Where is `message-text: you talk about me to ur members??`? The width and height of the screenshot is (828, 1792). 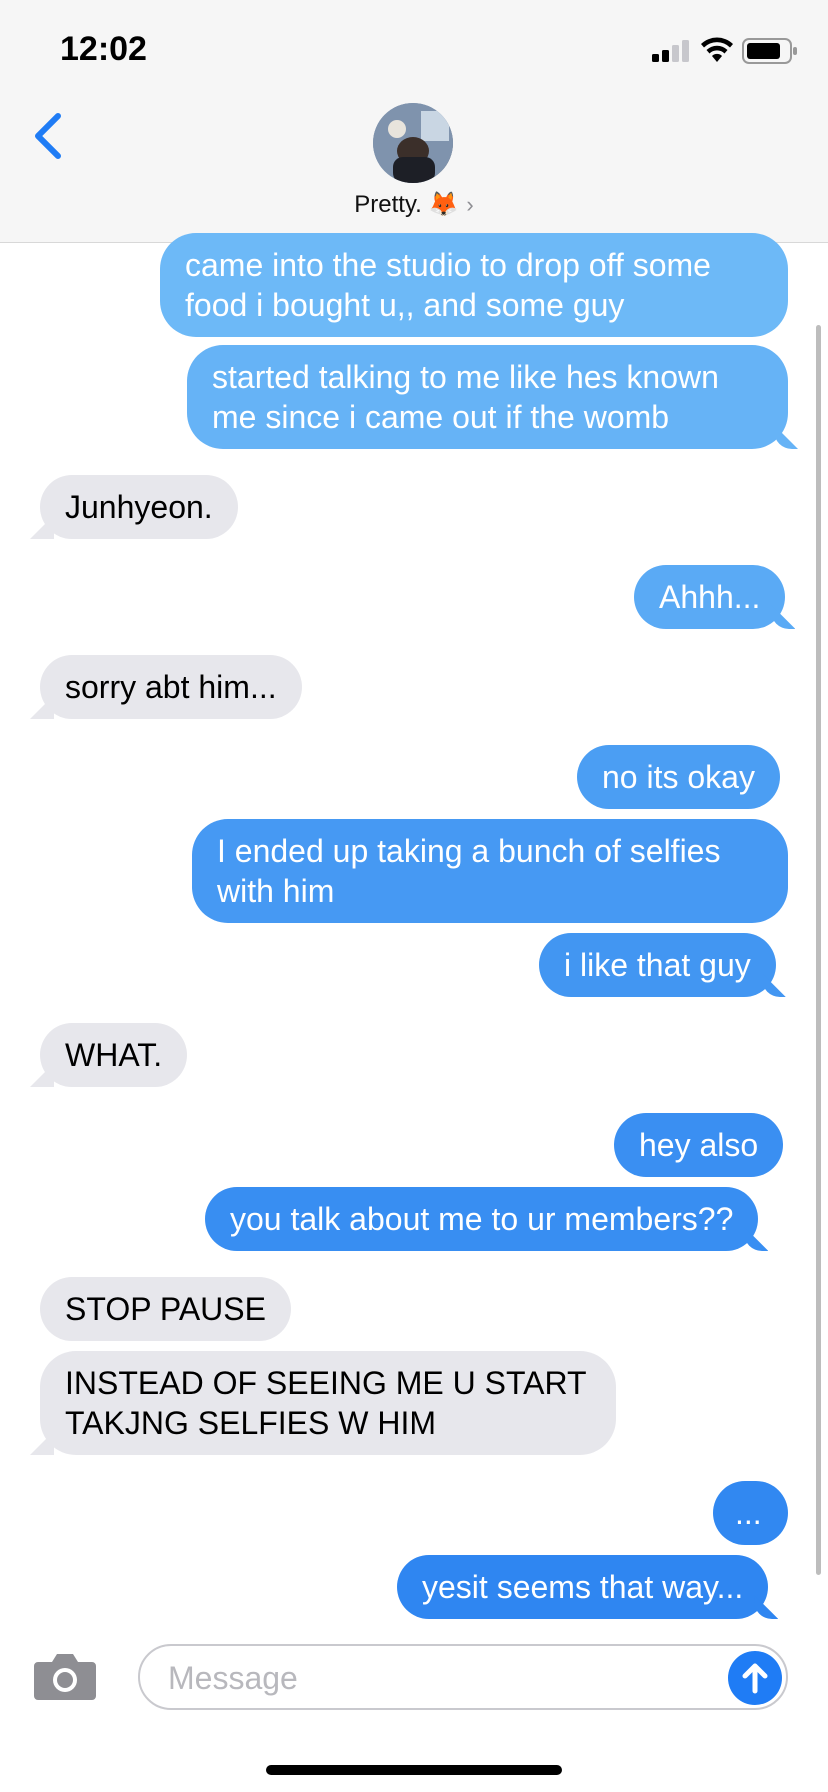
message-text: you talk about me to ur members?? is located at coordinates (482, 1219).